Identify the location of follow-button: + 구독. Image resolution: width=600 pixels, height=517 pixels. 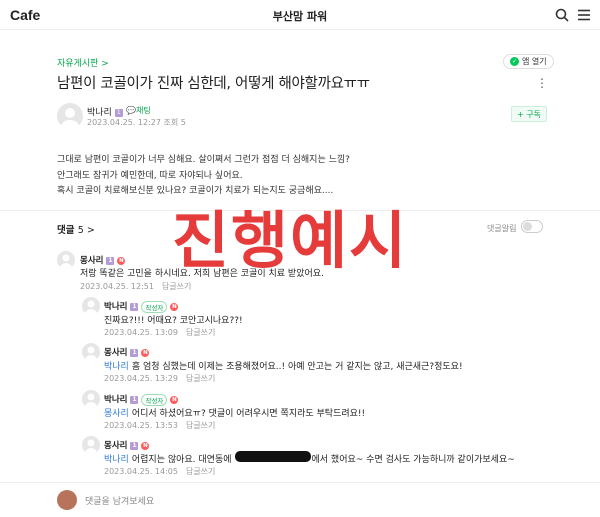
(529, 114).